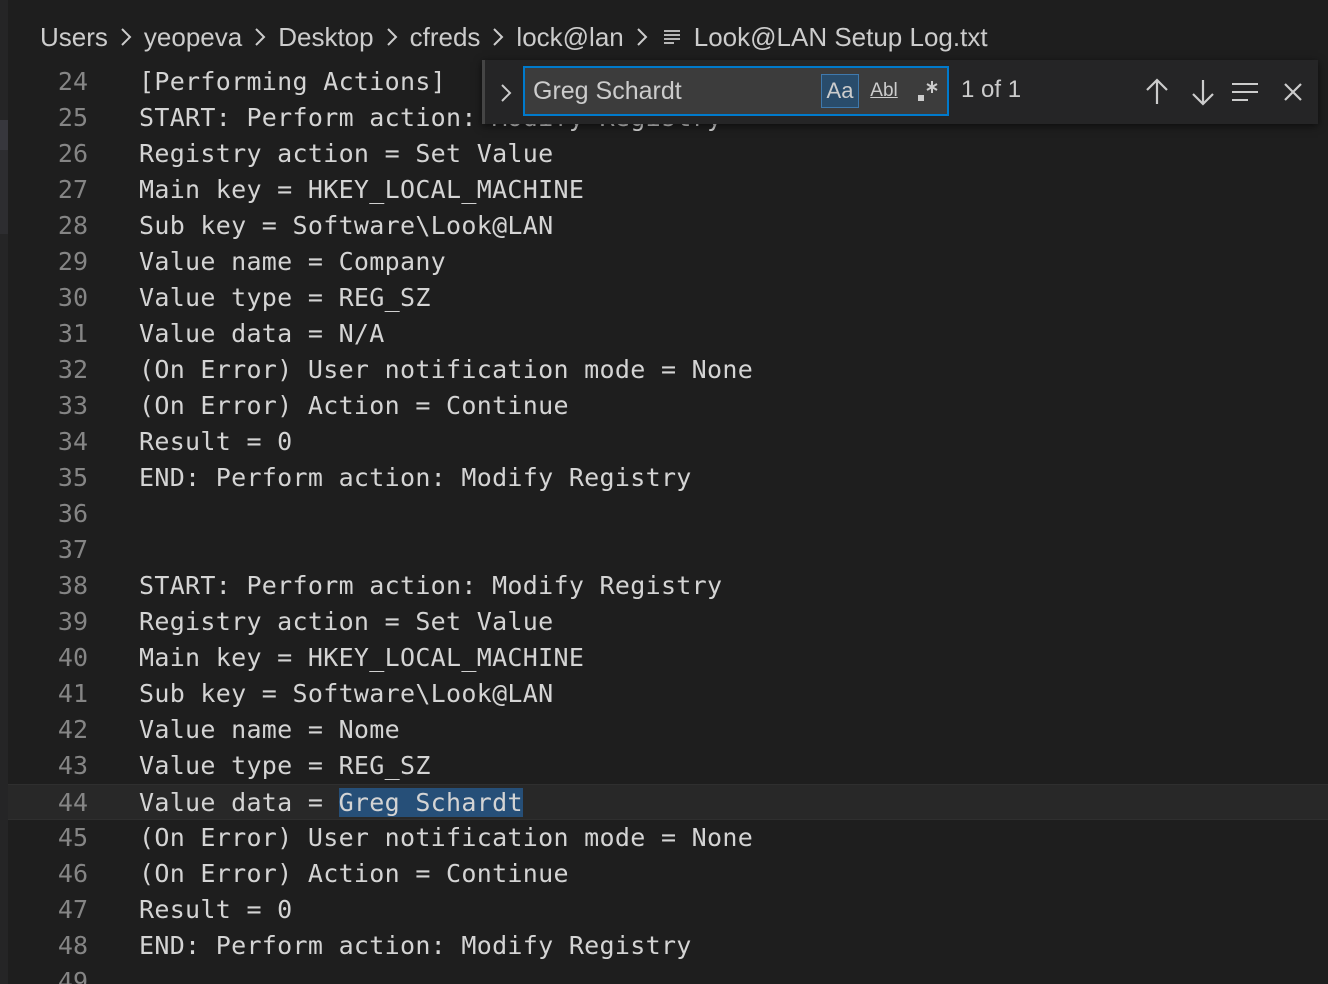 The height and width of the screenshot is (984, 1328). What do you see at coordinates (72, 513) in the screenshot?
I see `line-number: 36` at bounding box center [72, 513].